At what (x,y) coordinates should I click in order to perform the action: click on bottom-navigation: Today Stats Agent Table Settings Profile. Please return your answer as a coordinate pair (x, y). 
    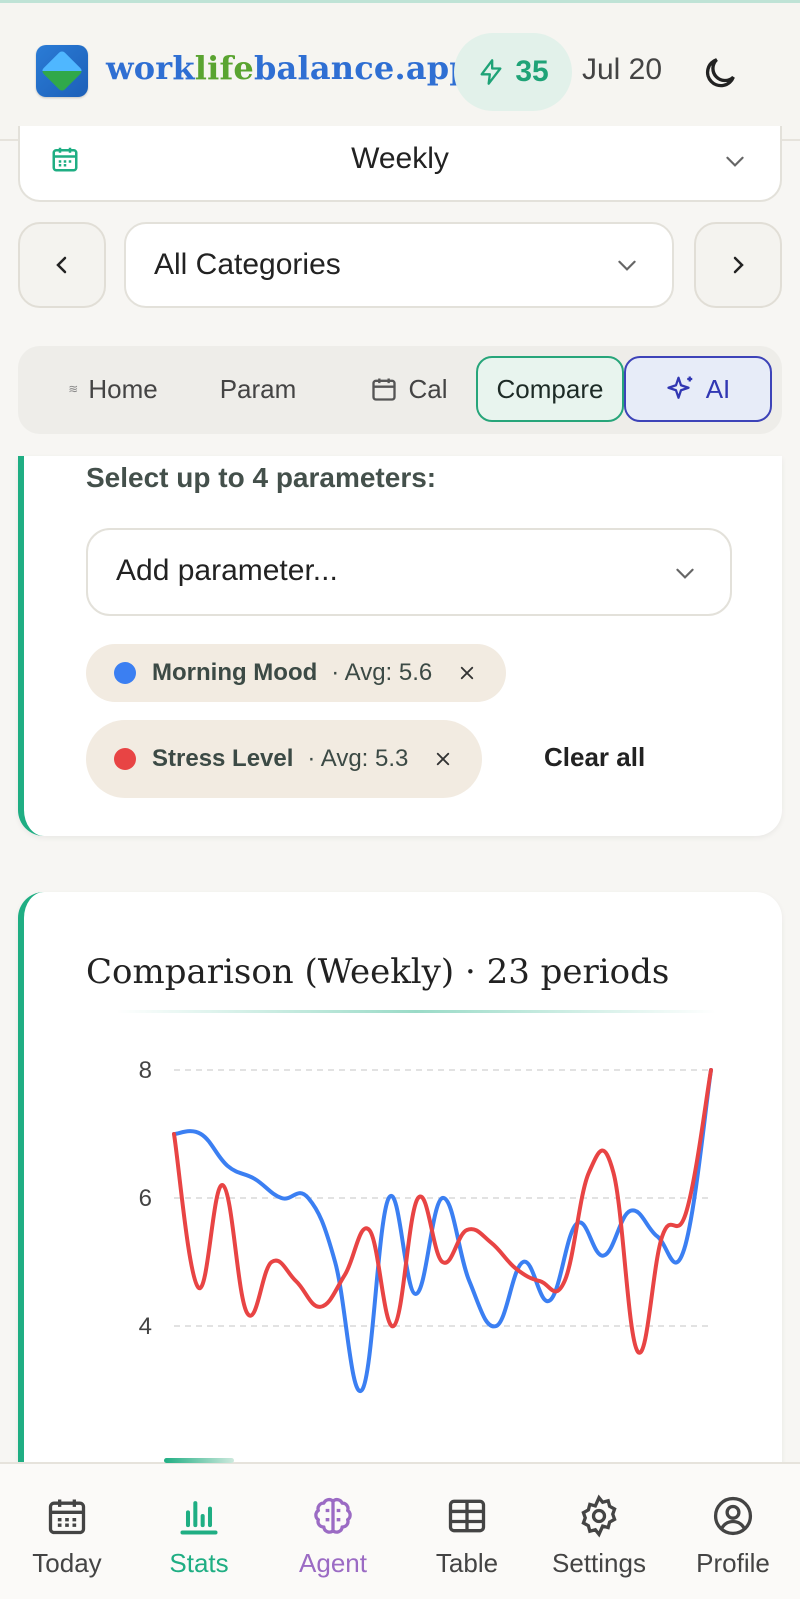
    Looking at the image, I should click on (400, 1528).